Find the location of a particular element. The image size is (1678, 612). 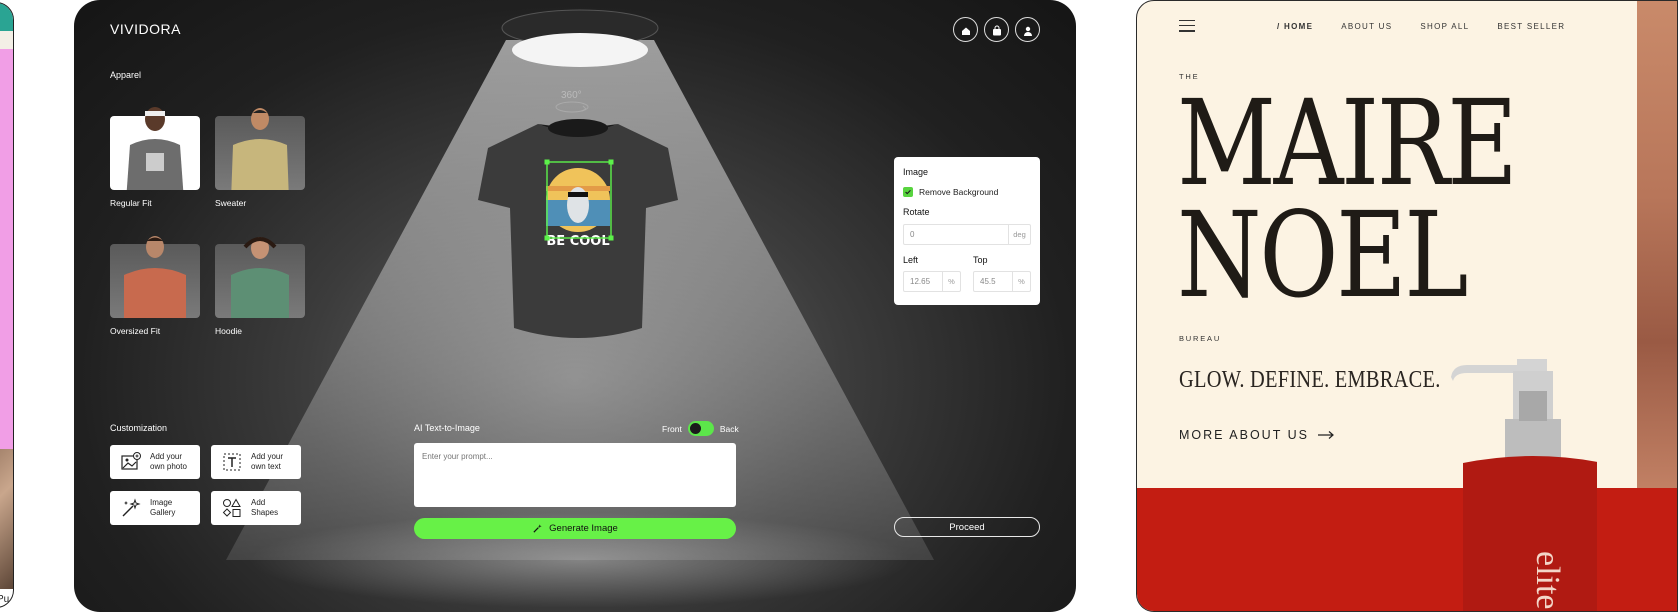

more-about-us-link: MORE ABOUT US is located at coordinates (1257, 435).